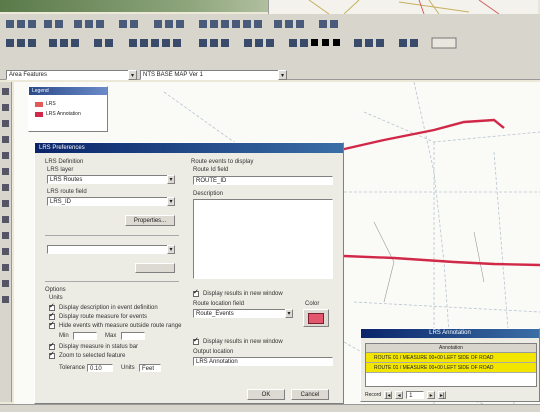  What do you see at coordinates (64, 336) in the screenshot?
I see `field-a-label: Min` at bounding box center [64, 336].